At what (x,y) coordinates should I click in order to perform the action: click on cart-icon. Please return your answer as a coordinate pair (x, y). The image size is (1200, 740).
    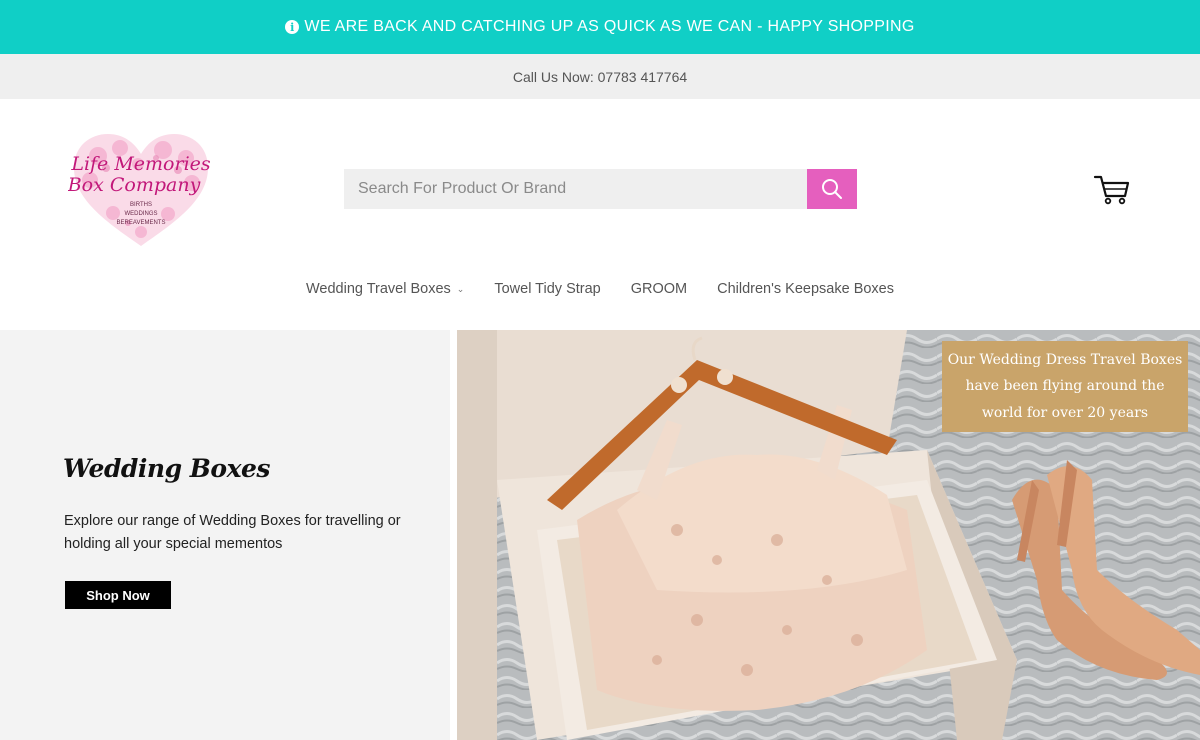
    Looking at the image, I should click on (1111, 190).